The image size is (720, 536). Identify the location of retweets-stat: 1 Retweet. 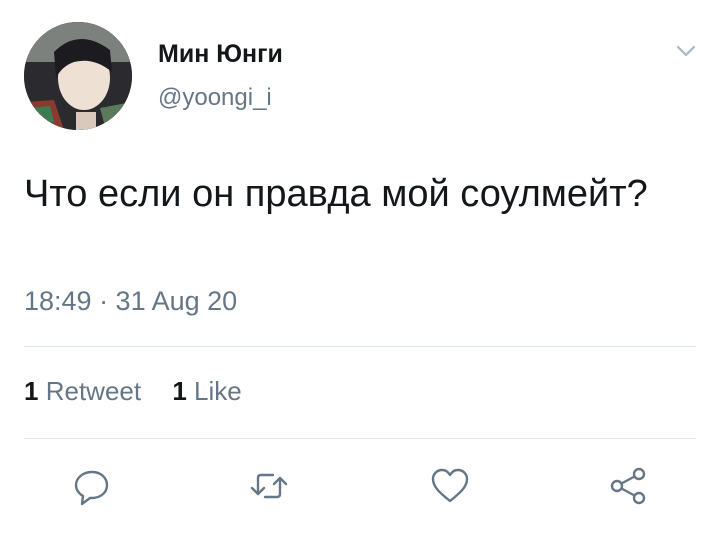
(82, 391).